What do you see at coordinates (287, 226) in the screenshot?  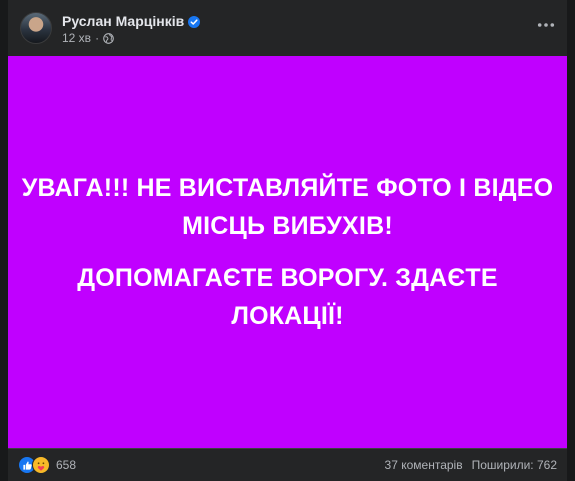 I see `text-line-2: МІСЦЬ ВИБУХІВ!` at bounding box center [287, 226].